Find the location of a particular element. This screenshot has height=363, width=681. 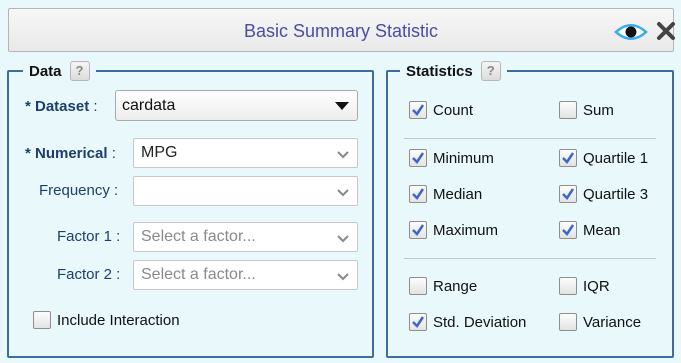

stat-maximum-box is located at coordinates (418, 230).